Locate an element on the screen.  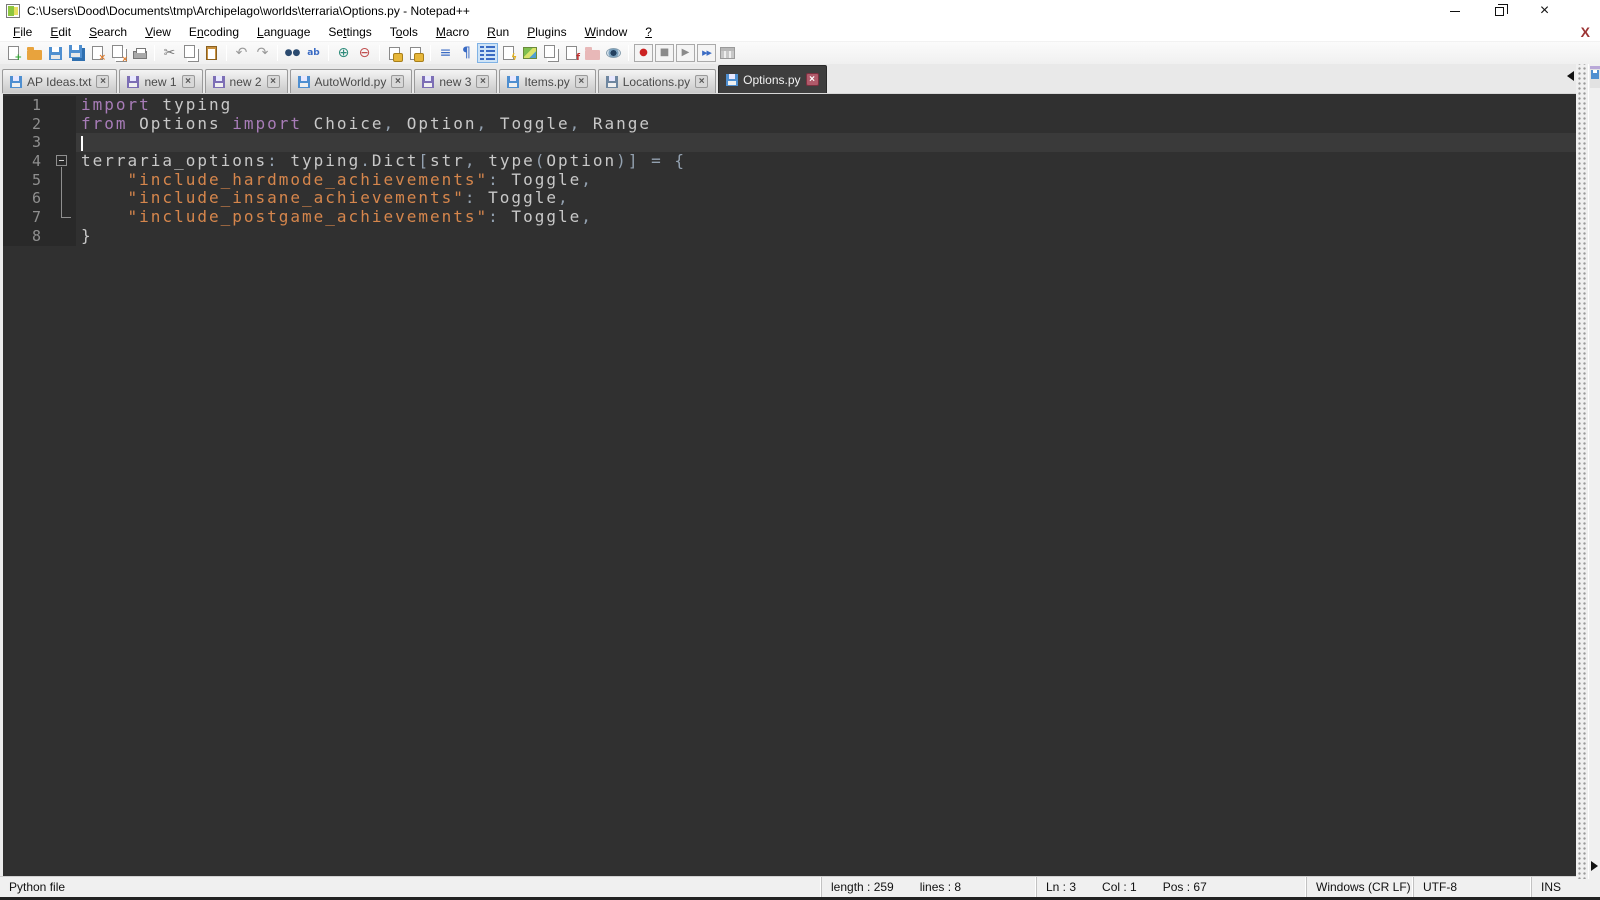
menu-close-document-icon: X is located at coordinates (1585, 32).